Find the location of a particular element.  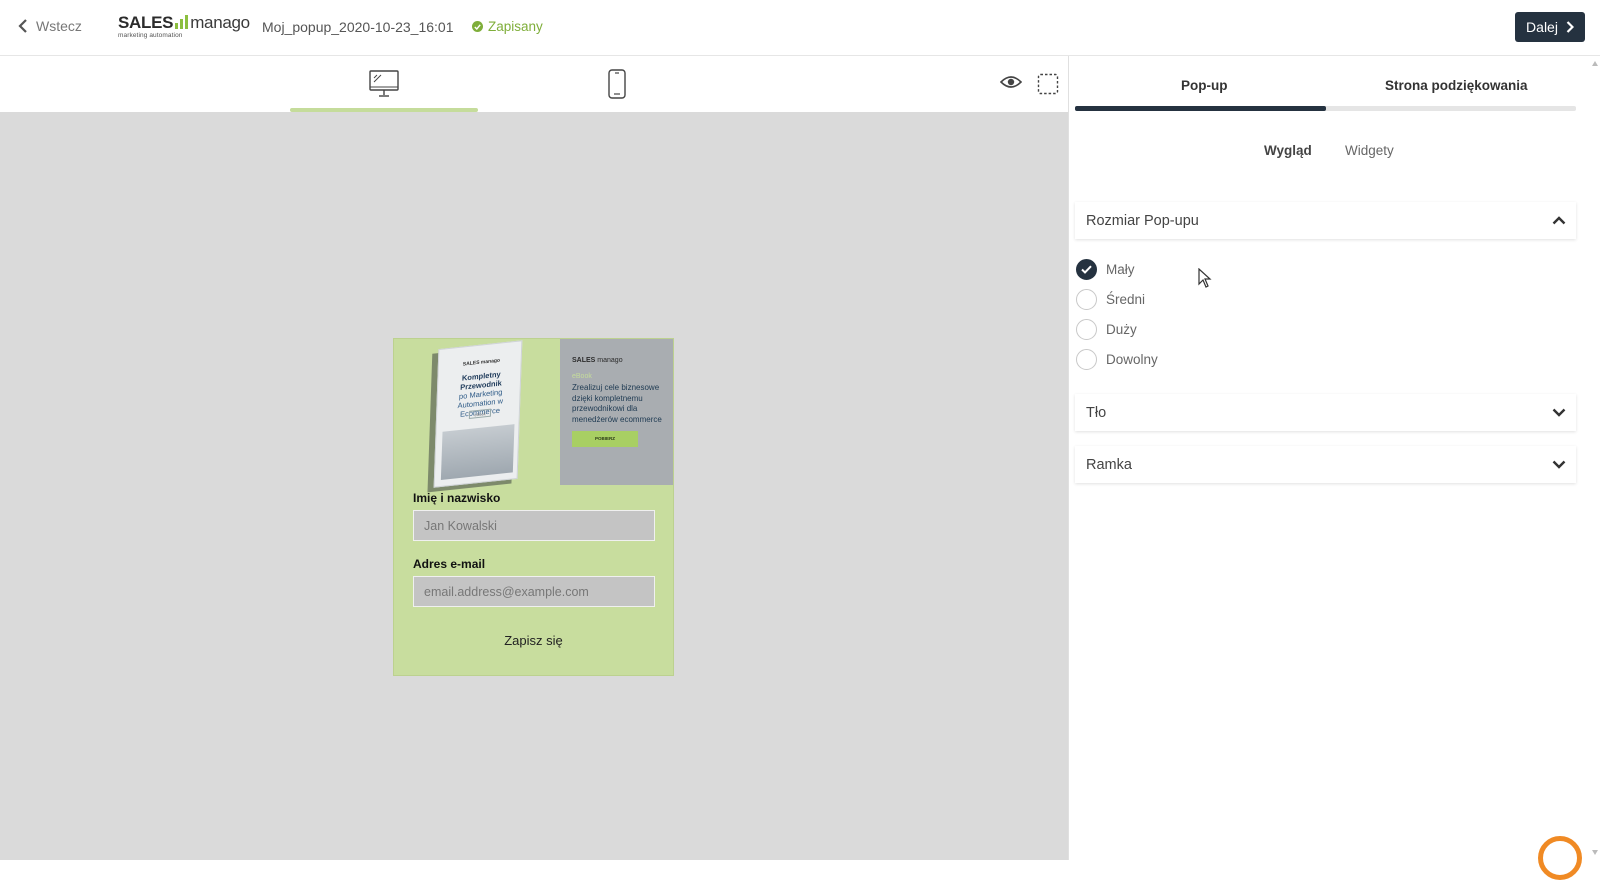

subtab-appearance: Wygląd is located at coordinates (1288, 150).